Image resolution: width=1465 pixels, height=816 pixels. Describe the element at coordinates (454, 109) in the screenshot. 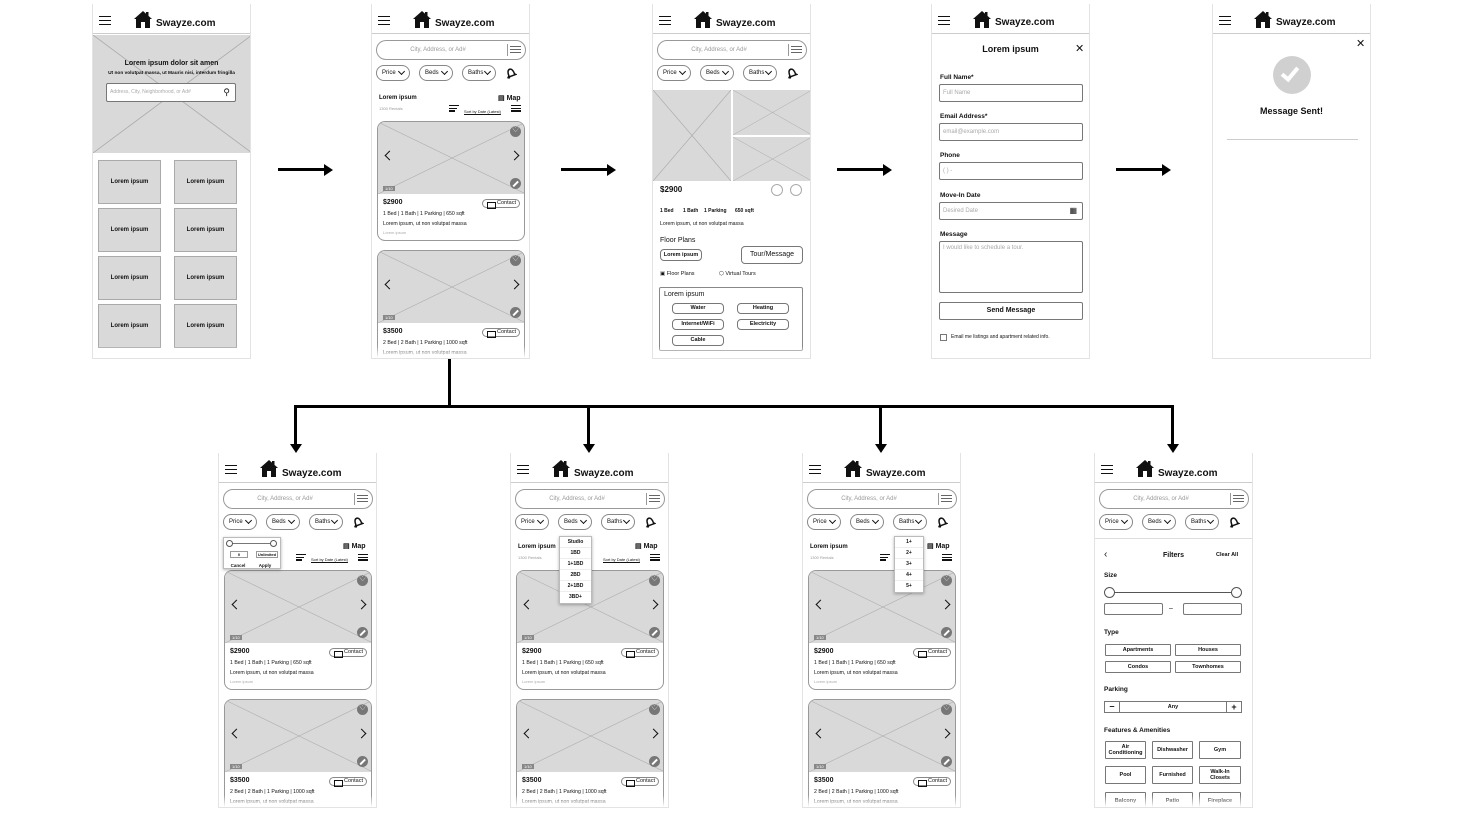

I see `sort-icon` at that location.